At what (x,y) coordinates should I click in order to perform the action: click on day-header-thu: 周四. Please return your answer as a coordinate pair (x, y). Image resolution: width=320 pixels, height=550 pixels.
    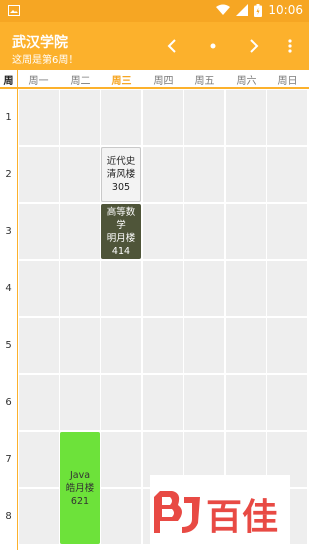
    Looking at the image, I should click on (163, 81).